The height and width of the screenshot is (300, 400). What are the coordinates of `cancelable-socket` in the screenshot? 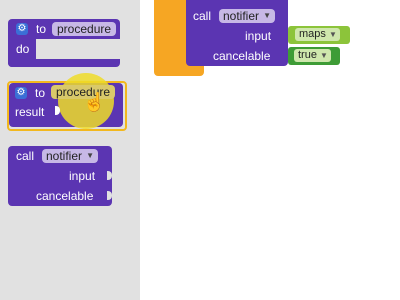 It's located at (109, 195).